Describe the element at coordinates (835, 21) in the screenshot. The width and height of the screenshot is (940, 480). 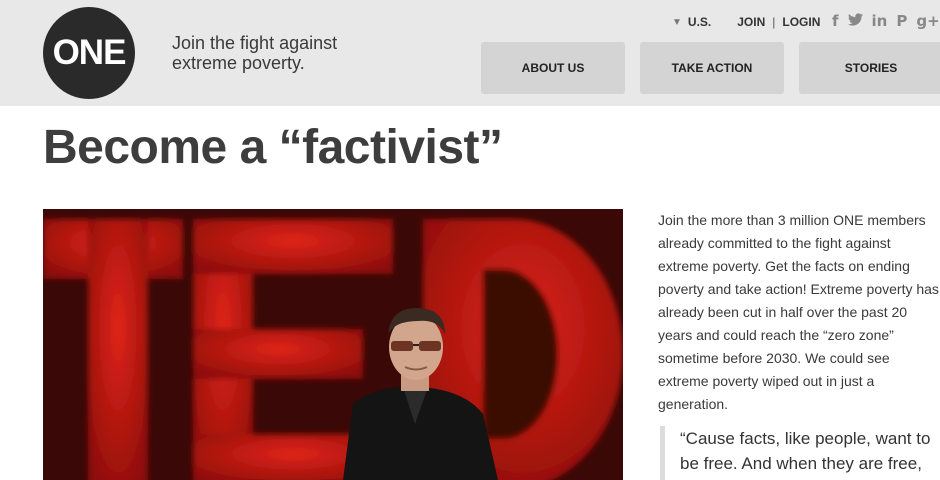
I see `facebook-icon: f` at that location.